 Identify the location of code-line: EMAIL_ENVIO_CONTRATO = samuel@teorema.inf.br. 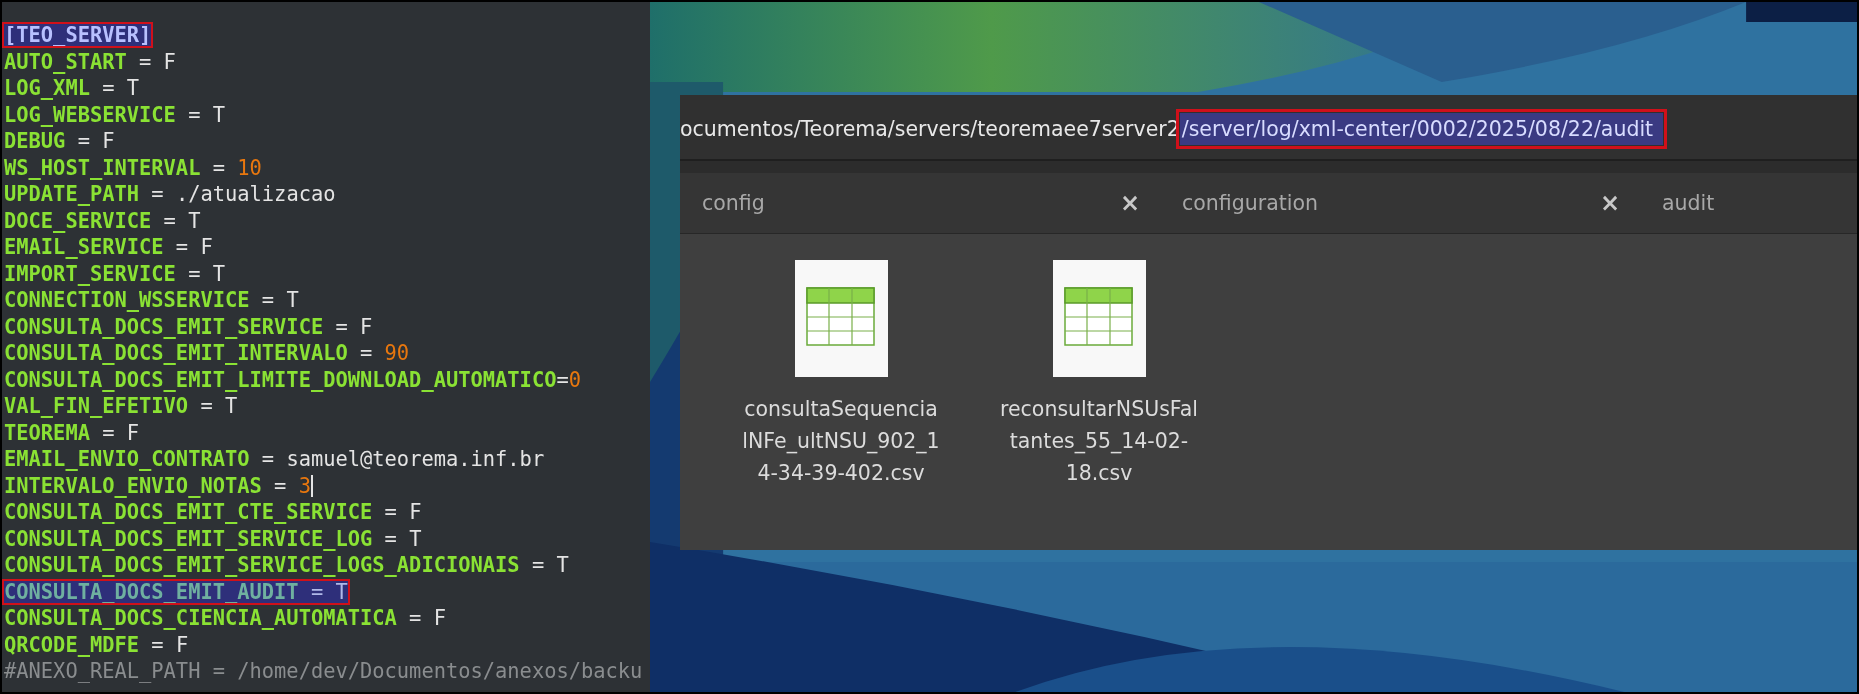
(274, 459).